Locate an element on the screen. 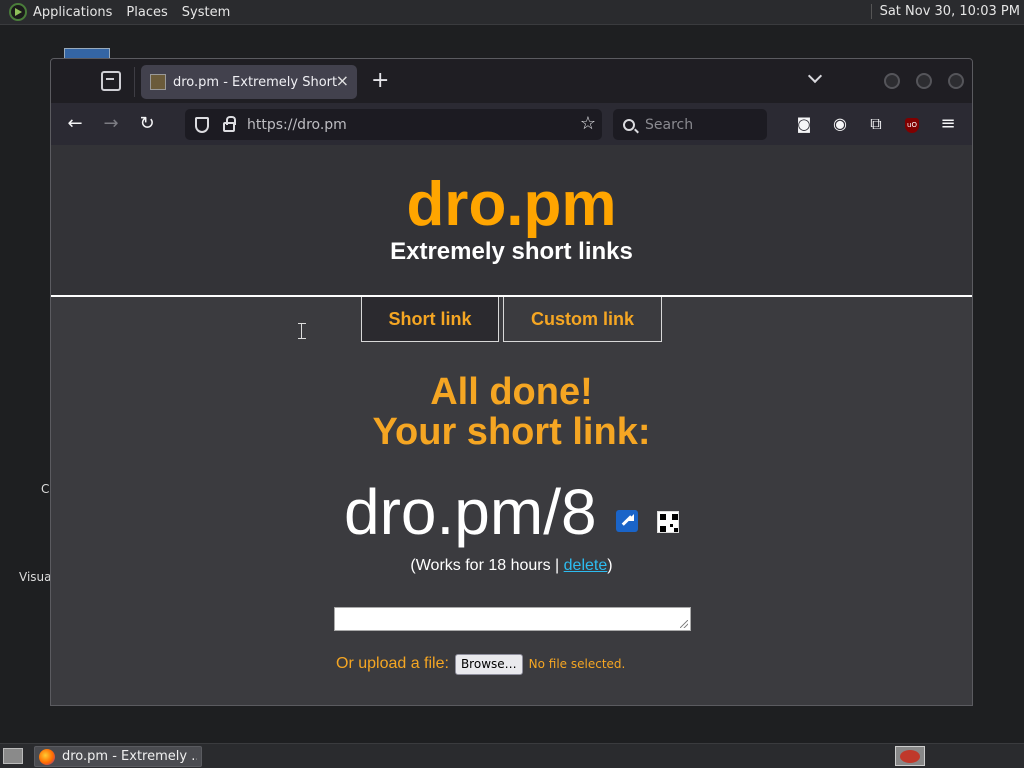 This screenshot has height=768, width=1024. pocket-icon: ◙ is located at coordinates (804, 124).